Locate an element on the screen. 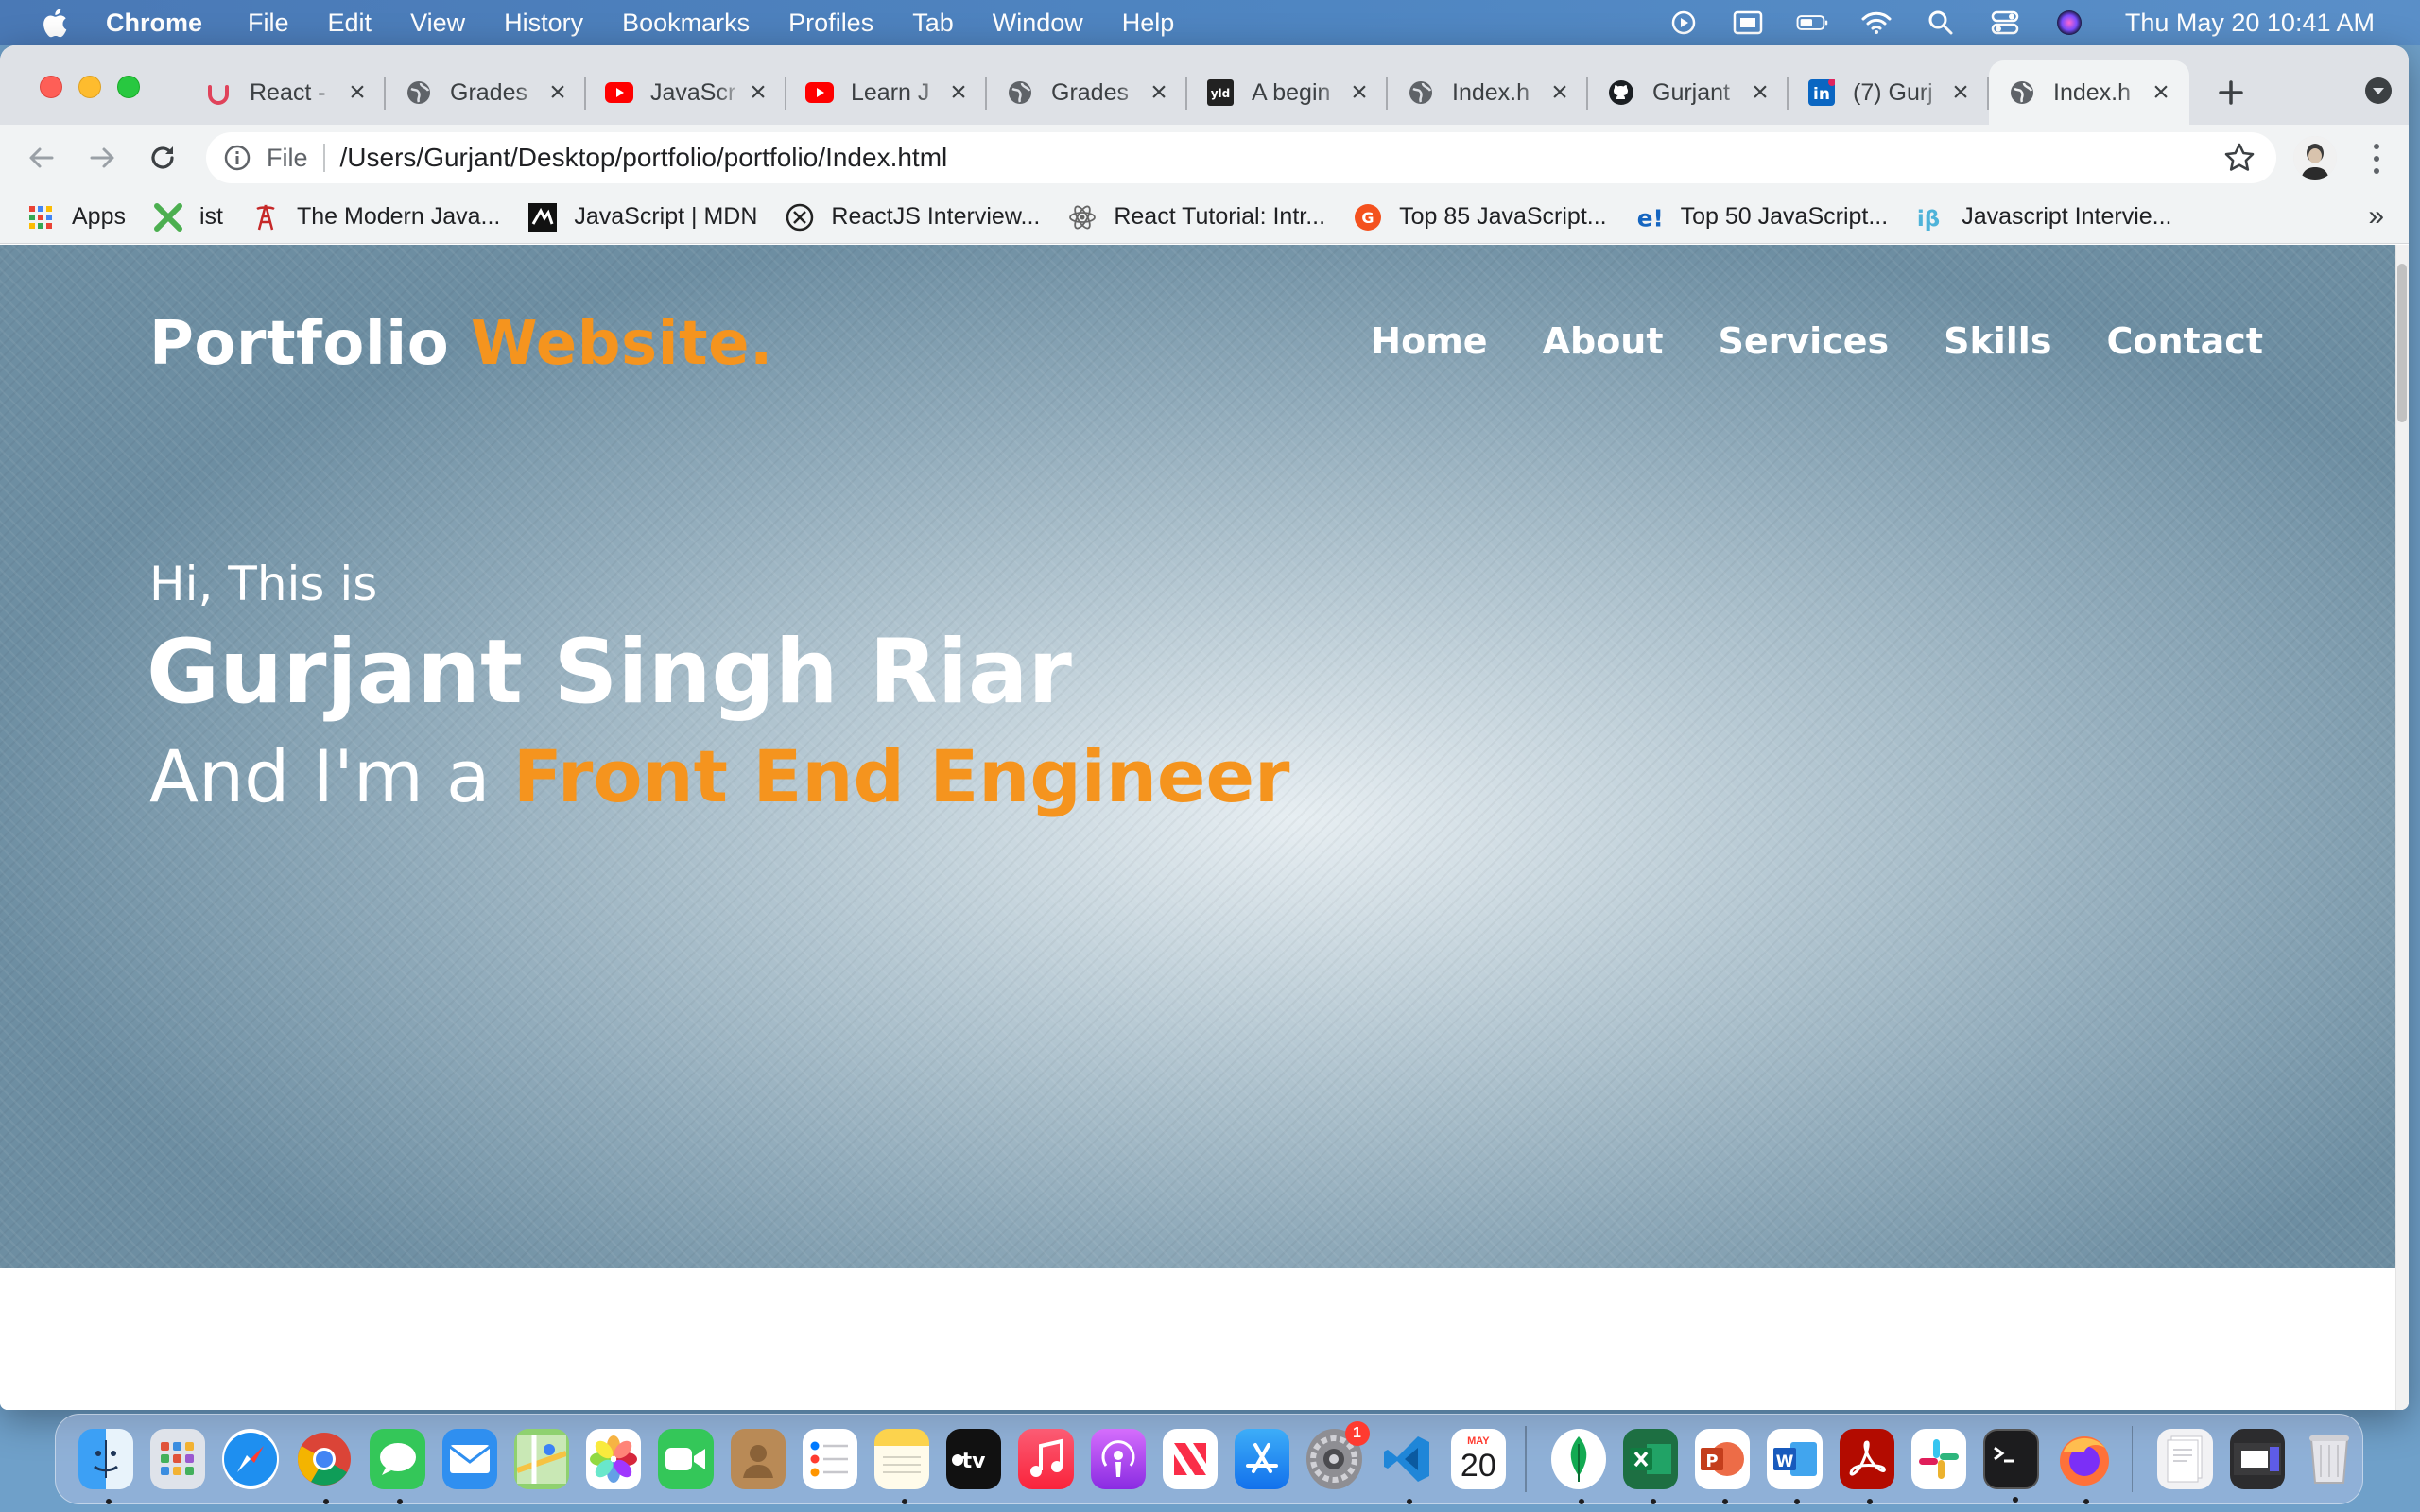 The width and height of the screenshot is (2420, 1512). dock-downloads-stack is located at coordinates (2185, 1459).